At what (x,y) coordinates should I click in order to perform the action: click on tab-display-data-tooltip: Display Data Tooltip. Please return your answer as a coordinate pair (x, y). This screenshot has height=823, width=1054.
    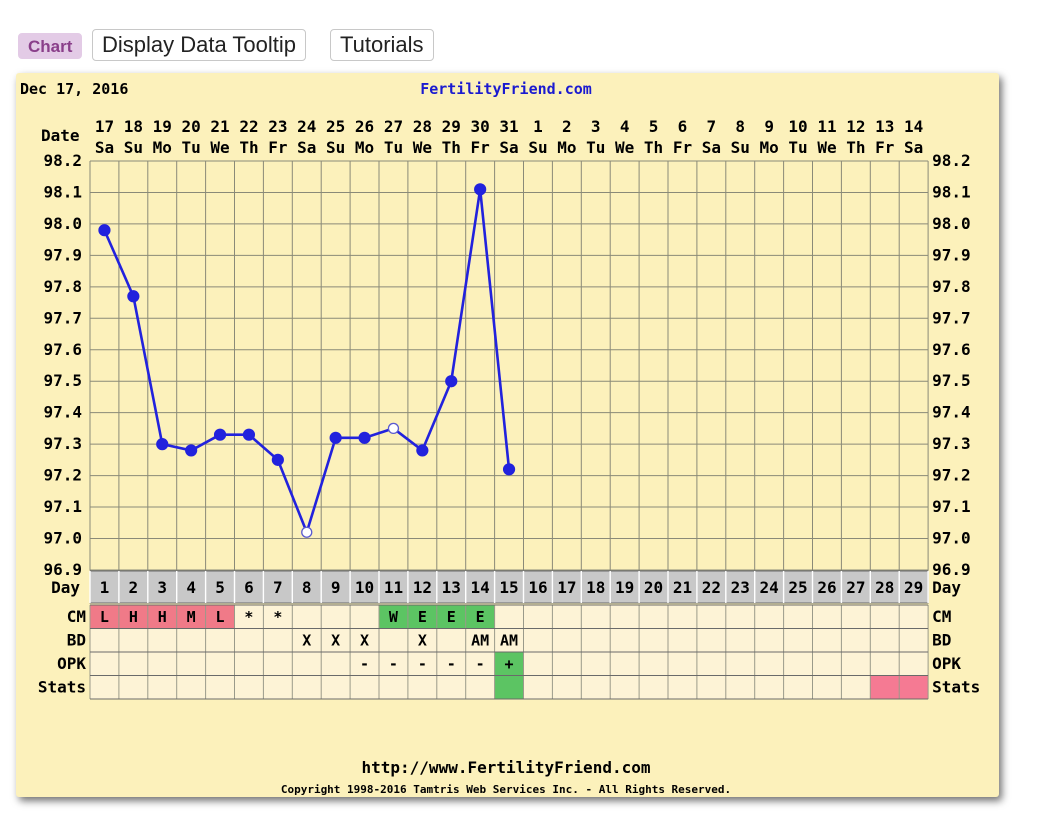
    Looking at the image, I should click on (199, 45).